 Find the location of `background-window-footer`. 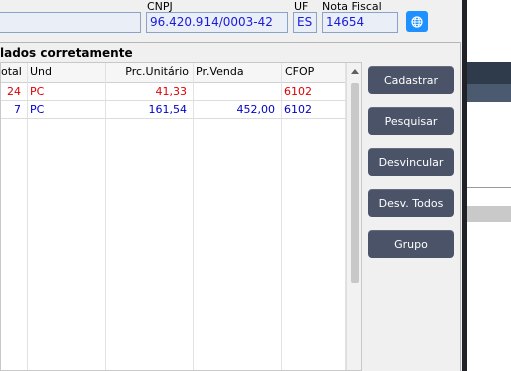

background-window-footer is located at coordinates (489, 214).